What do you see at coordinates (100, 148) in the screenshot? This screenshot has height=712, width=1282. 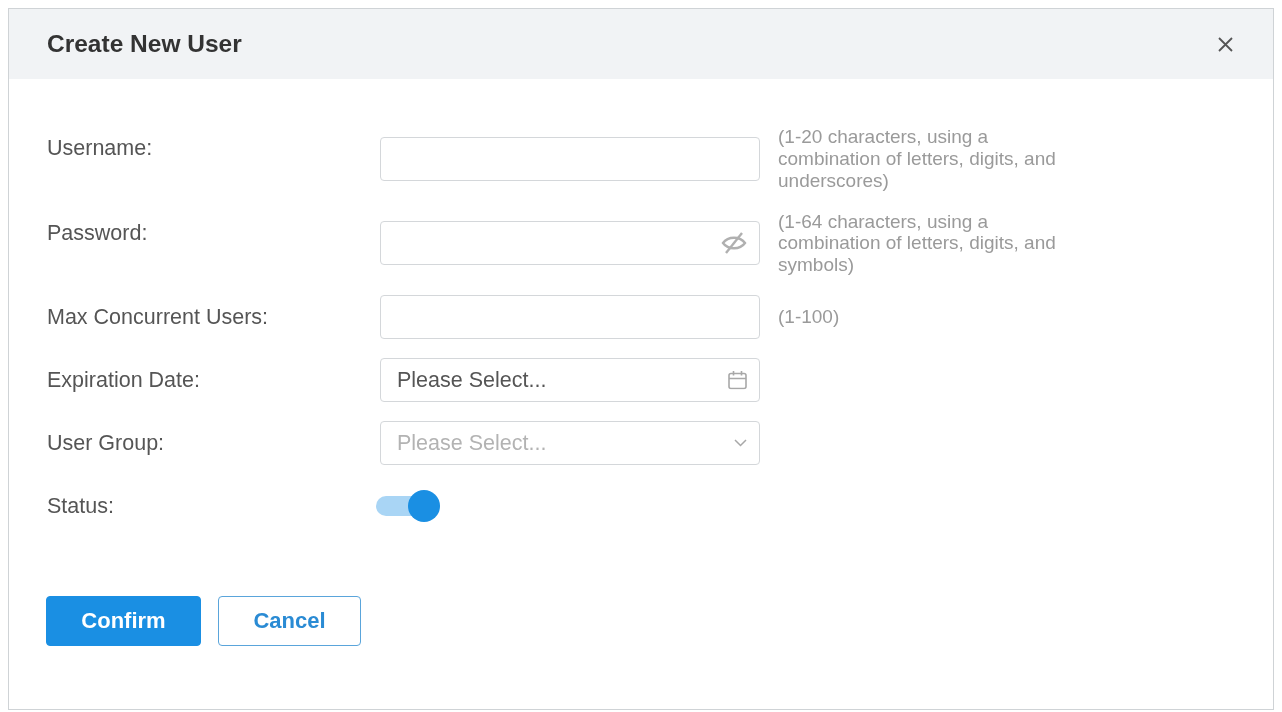 I see `field-label: Username:` at bounding box center [100, 148].